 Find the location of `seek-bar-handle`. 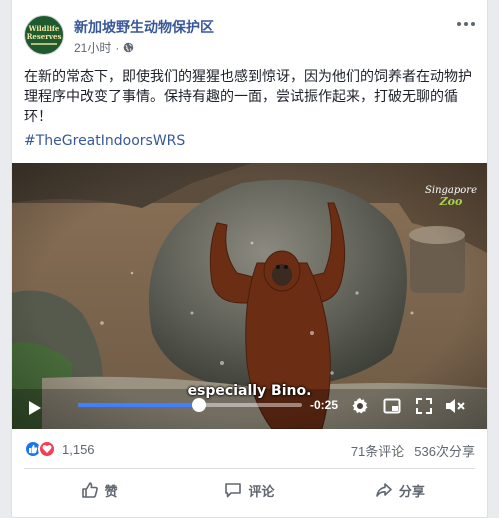

seek-bar-handle is located at coordinates (198, 405).